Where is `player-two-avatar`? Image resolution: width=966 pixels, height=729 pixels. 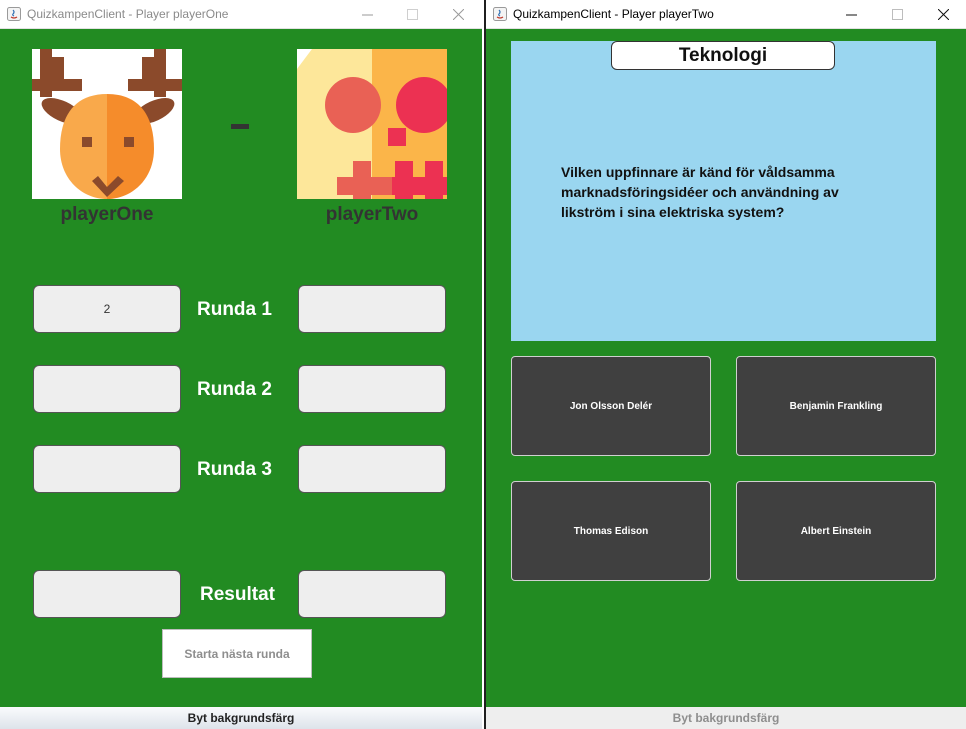 player-two-avatar is located at coordinates (372, 124).